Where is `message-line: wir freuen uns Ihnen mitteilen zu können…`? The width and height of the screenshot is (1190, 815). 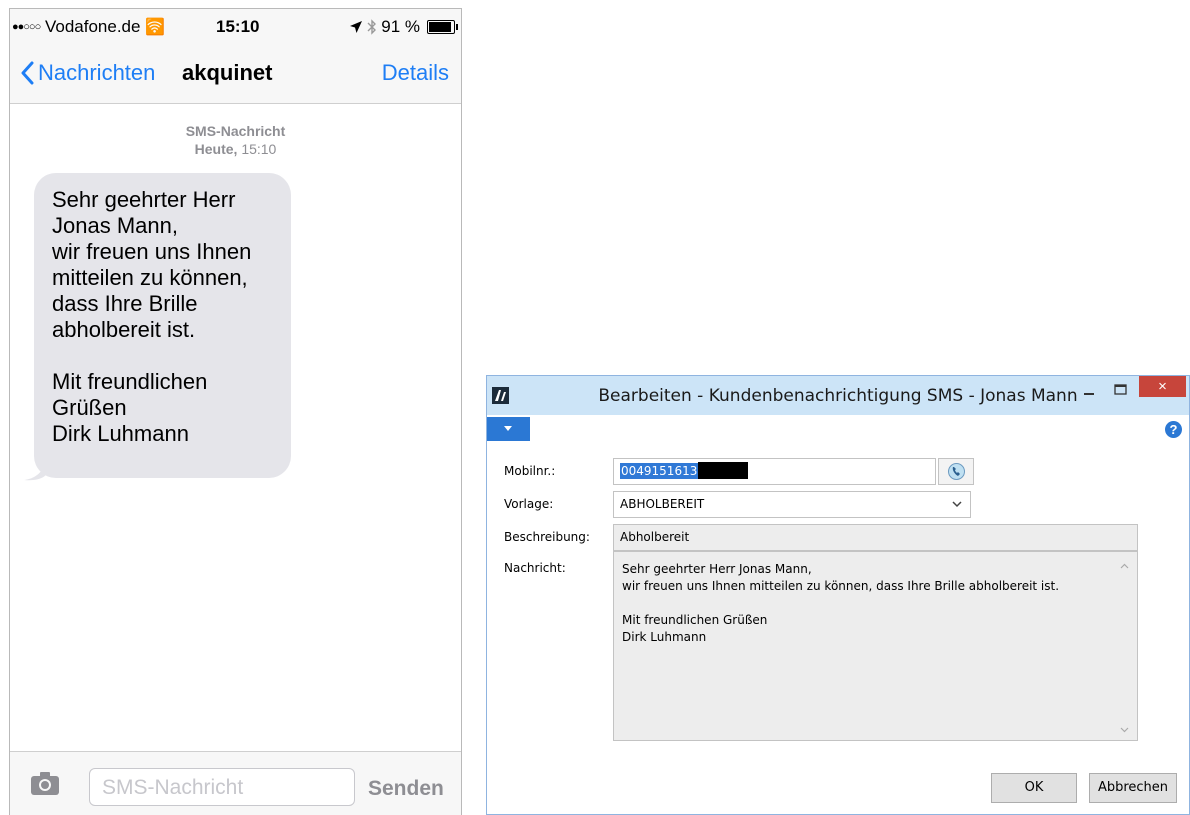
message-line: wir freuen uns Ihnen mitteilen zu können… is located at coordinates (841, 586).